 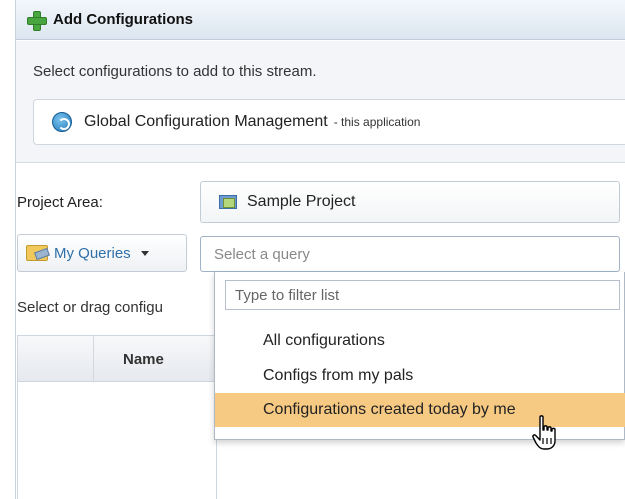 I want to click on drag-instruction: Select or drag configu, so click(x=90, y=307).